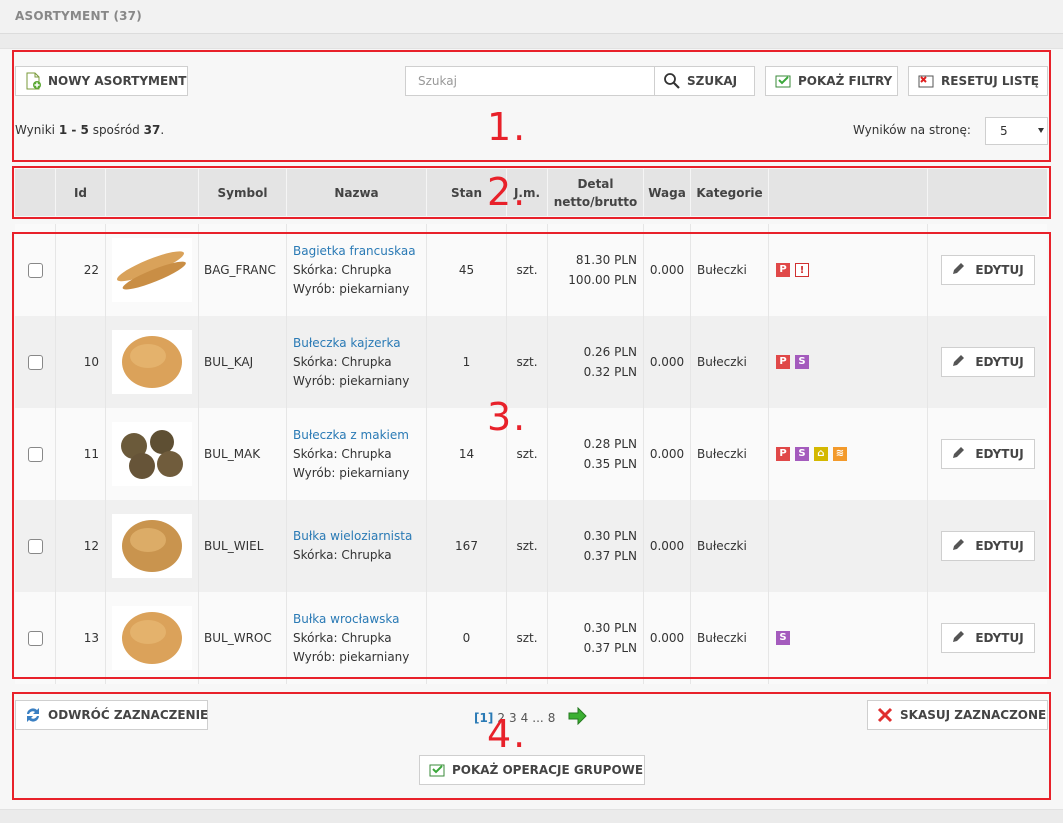  I want to click on product-name-link: Bułka wrocławska, so click(346, 619).